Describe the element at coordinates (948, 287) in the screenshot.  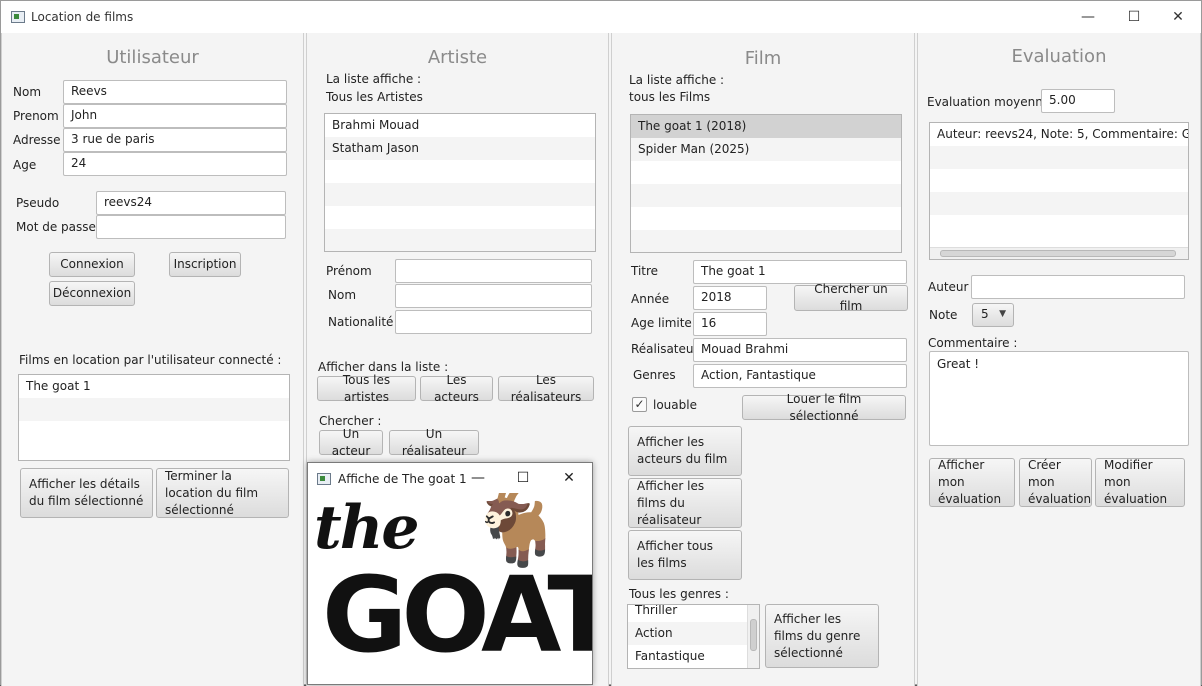
I see `auteur-label: Auteur` at that location.